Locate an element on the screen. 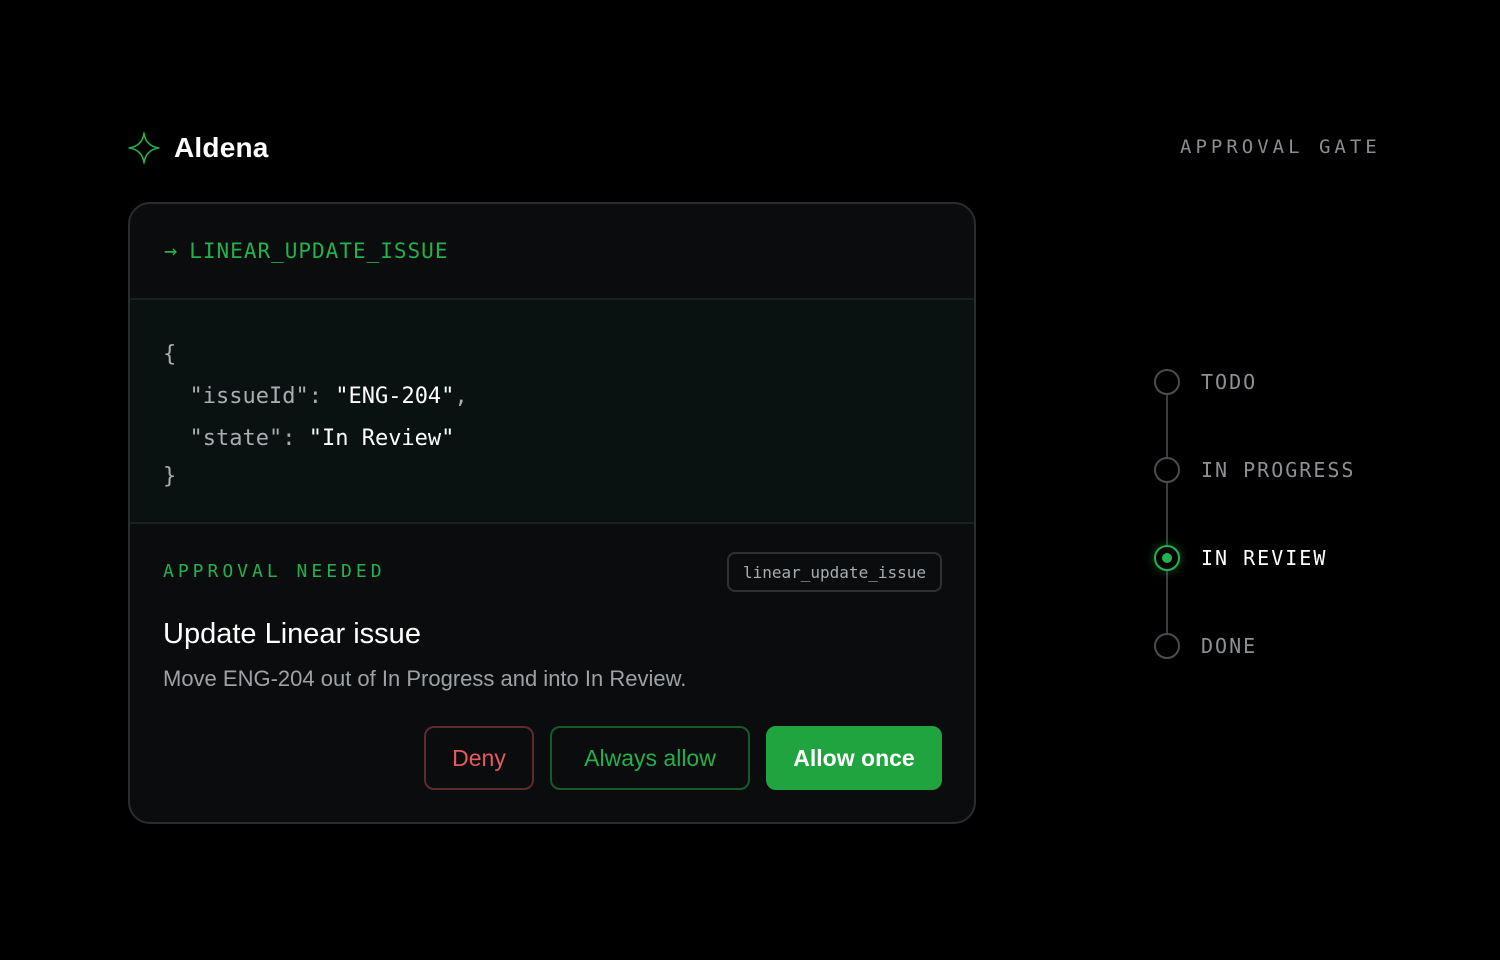  brand: Aldena is located at coordinates (198, 148).